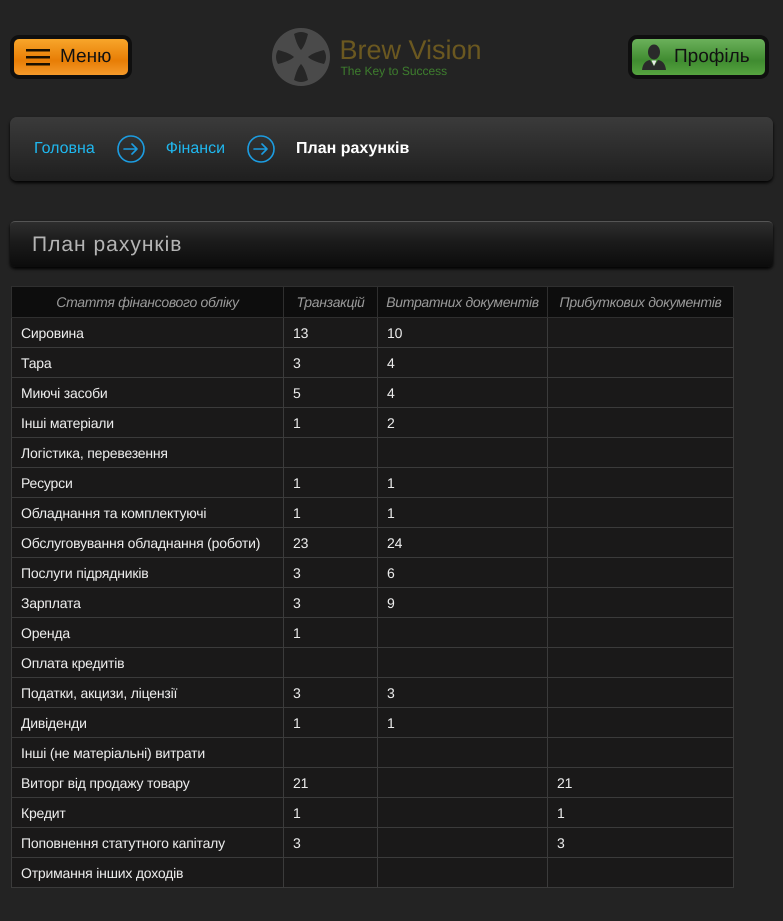 This screenshot has width=783, height=921. I want to click on page-title: План рахунків, so click(107, 244).